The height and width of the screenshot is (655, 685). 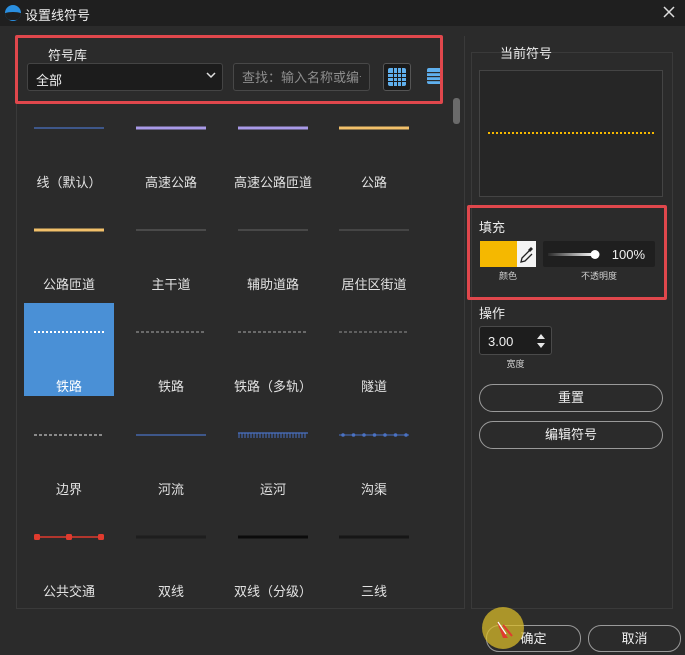 What do you see at coordinates (571, 435) in the screenshot?
I see `edit-symbol-button: 编辑符号` at bounding box center [571, 435].